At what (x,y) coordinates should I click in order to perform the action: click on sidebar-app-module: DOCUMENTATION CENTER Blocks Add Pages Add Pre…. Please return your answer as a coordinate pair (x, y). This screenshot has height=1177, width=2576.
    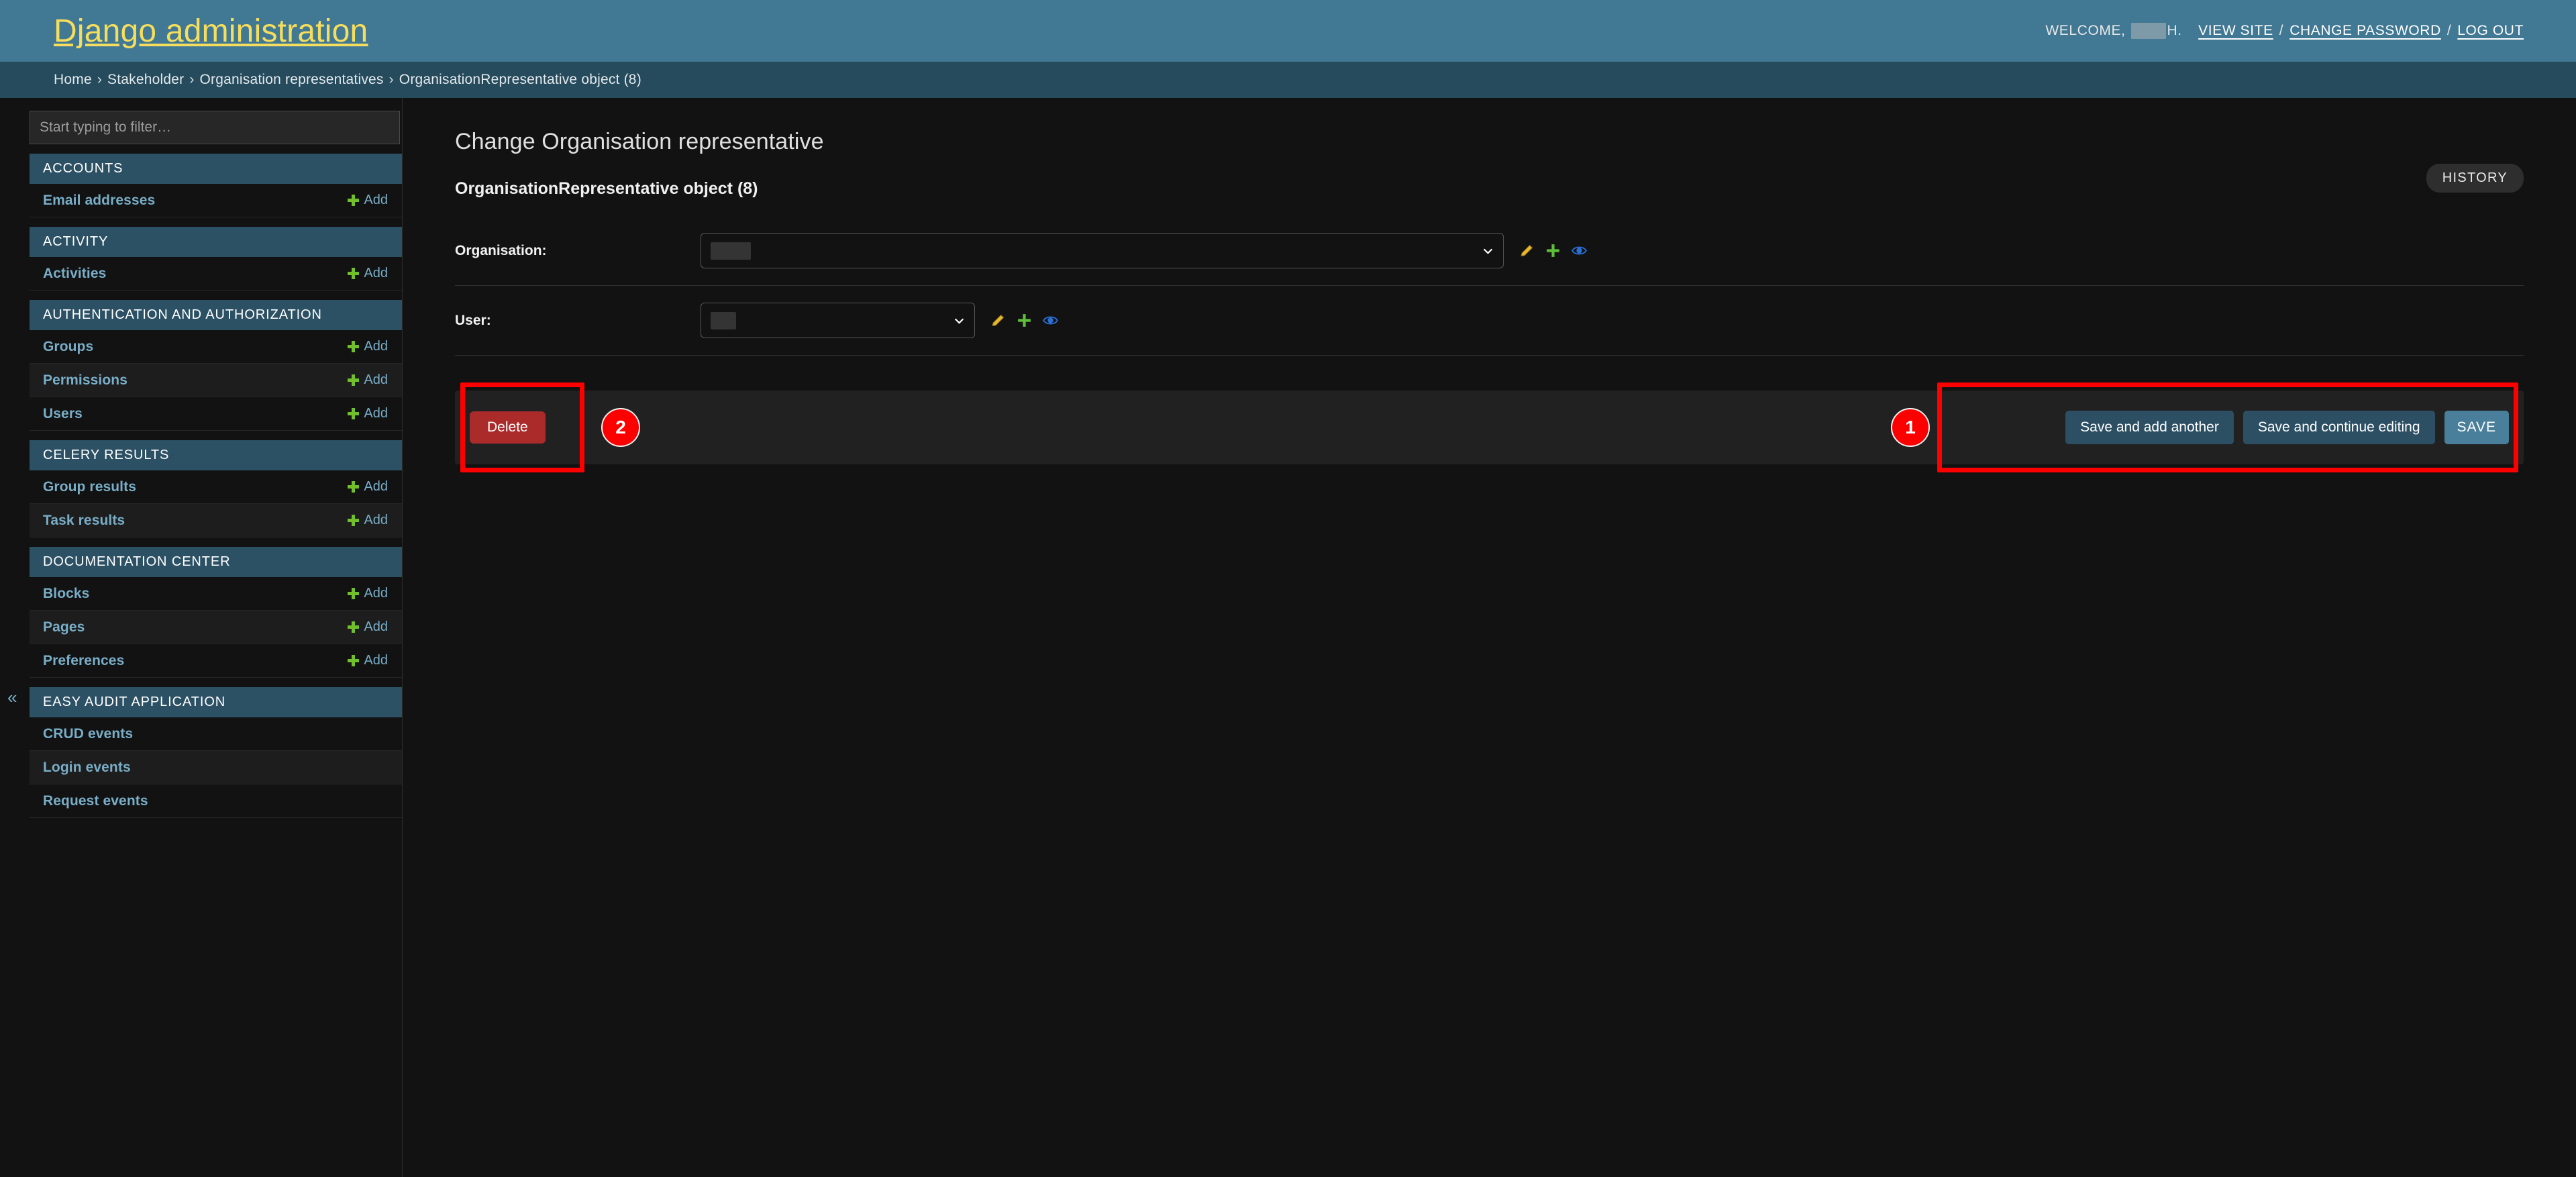
    Looking at the image, I should click on (216, 612).